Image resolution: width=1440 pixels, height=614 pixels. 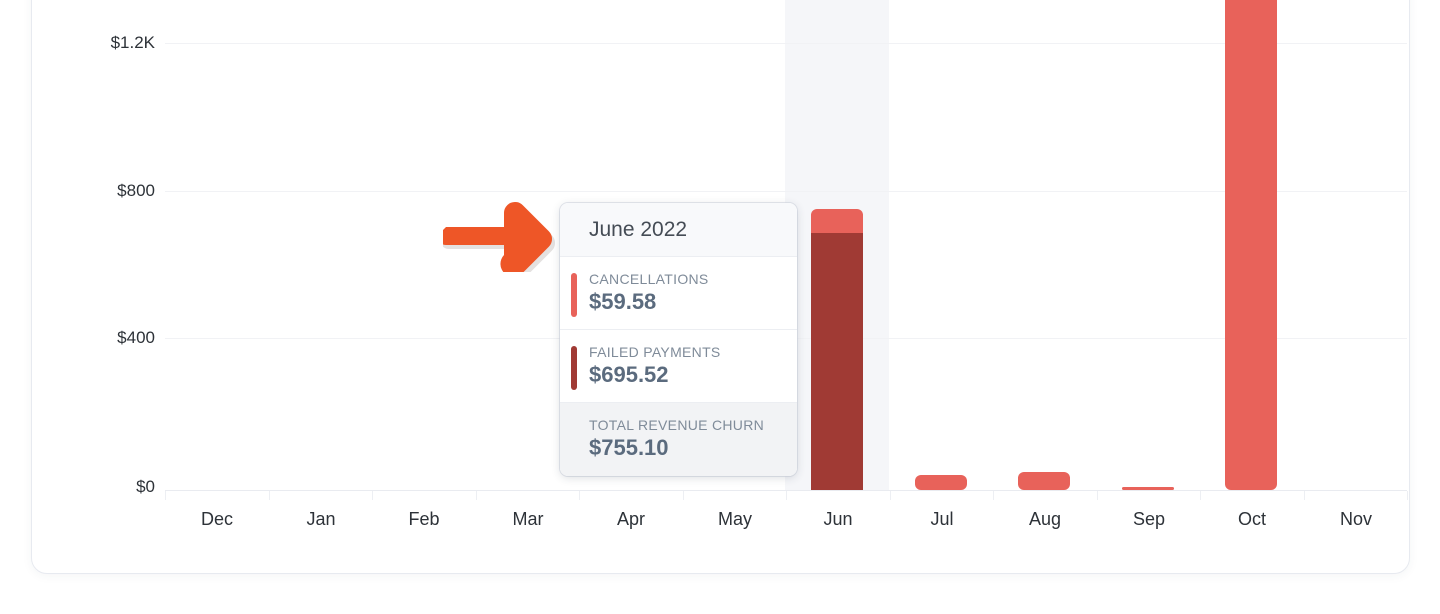 What do you see at coordinates (1251, 519) in the screenshot?
I see `x-axis-tick-label: Oct` at bounding box center [1251, 519].